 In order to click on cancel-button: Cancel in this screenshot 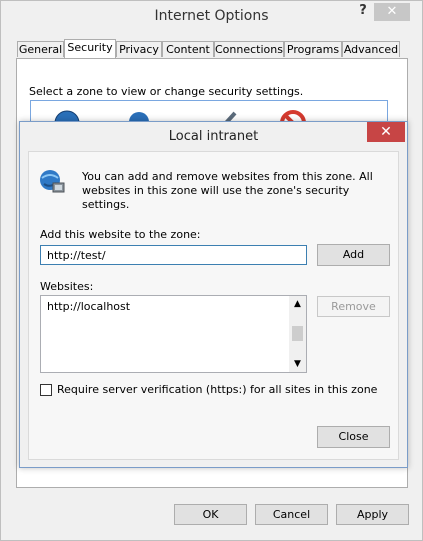, I will do `click(291, 514)`.